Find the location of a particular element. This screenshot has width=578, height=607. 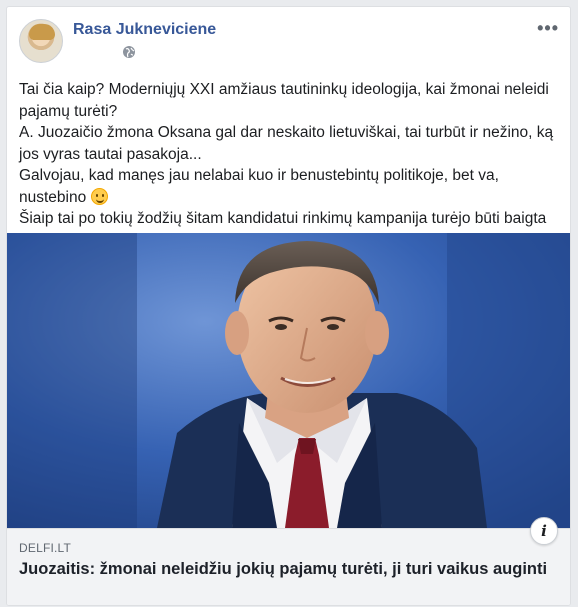

link-domain: DELFI.LT is located at coordinates (45, 548).